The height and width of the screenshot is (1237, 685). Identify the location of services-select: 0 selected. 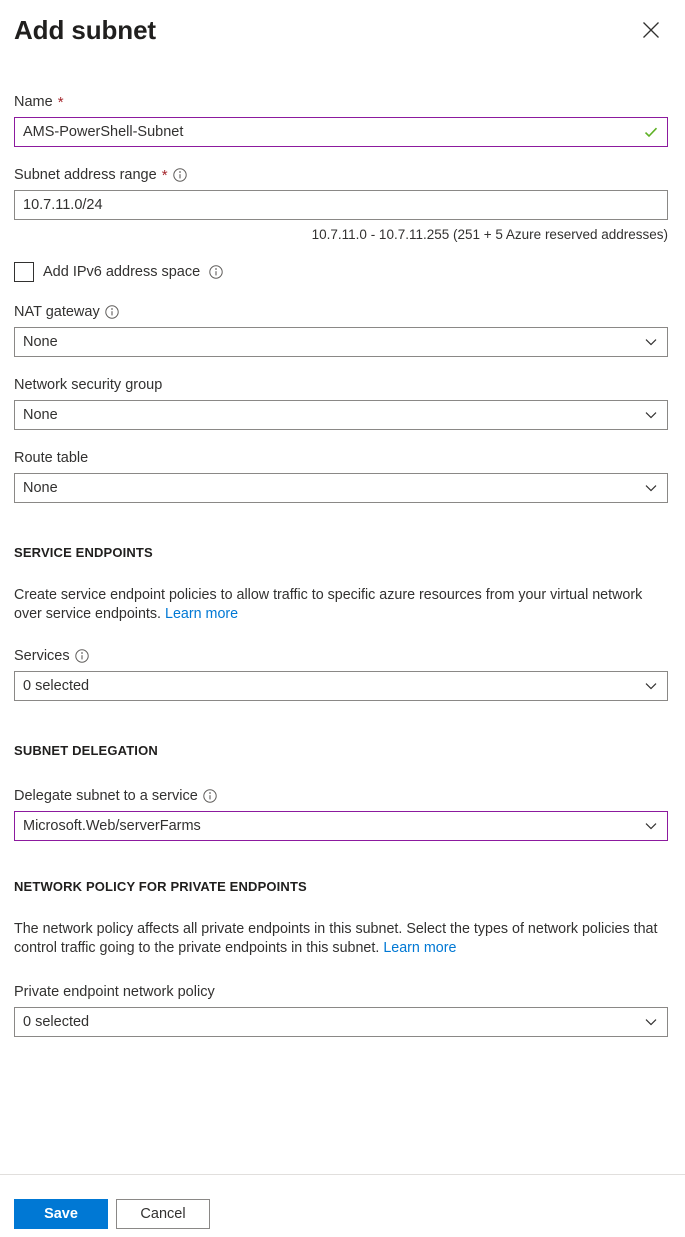
(341, 686).